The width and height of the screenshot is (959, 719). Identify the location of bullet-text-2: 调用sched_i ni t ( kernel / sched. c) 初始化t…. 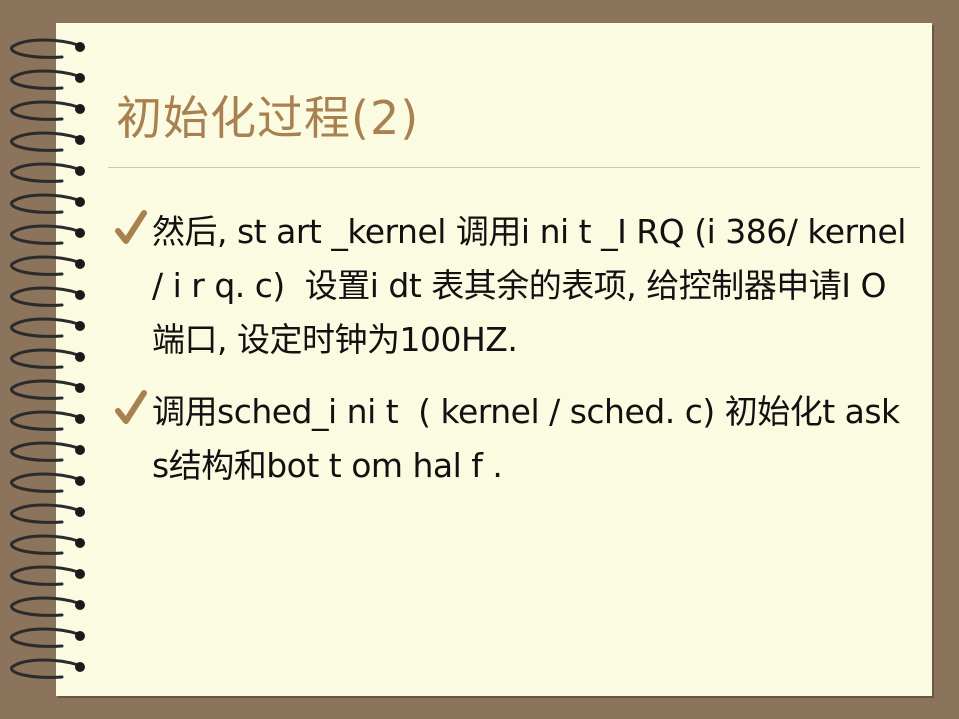
(526, 438).